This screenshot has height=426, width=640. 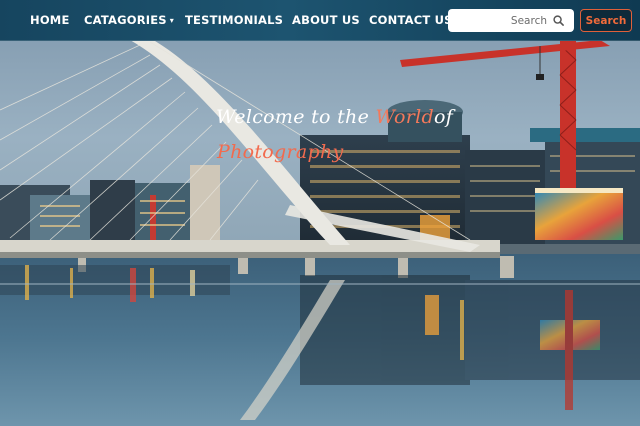 What do you see at coordinates (606, 20) in the screenshot?
I see `search-button: Search` at bounding box center [606, 20].